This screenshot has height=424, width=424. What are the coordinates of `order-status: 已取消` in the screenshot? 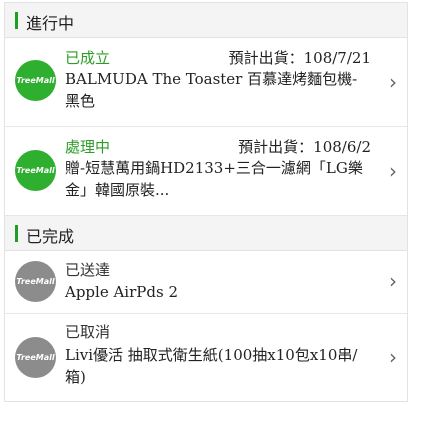 It's located at (88, 332).